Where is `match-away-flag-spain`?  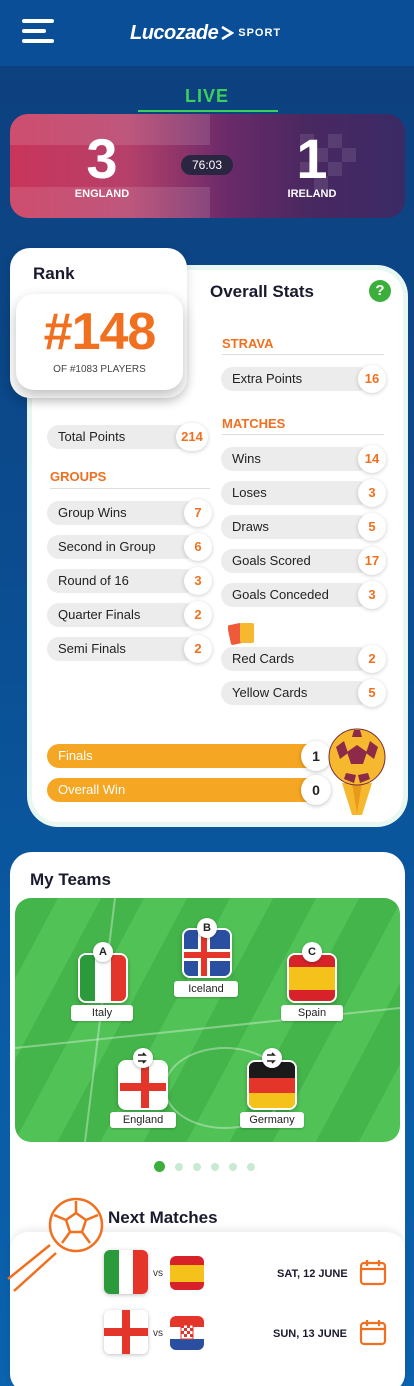
match-away-flag-spain is located at coordinates (187, 1273).